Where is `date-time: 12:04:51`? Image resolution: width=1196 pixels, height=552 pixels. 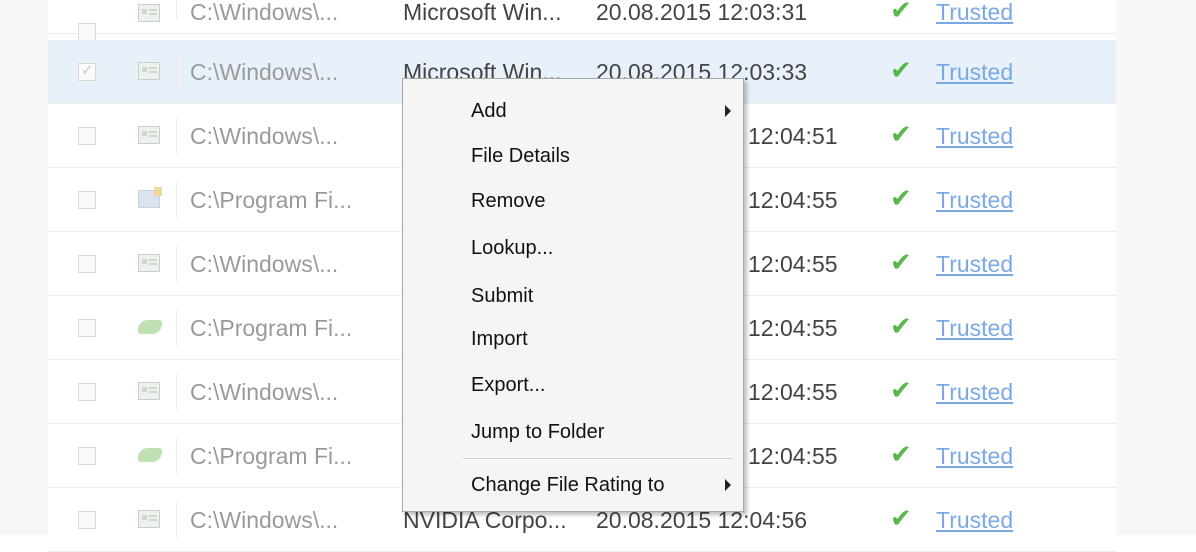 date-time: 12:04:51 is located at coordinates (793, 136).